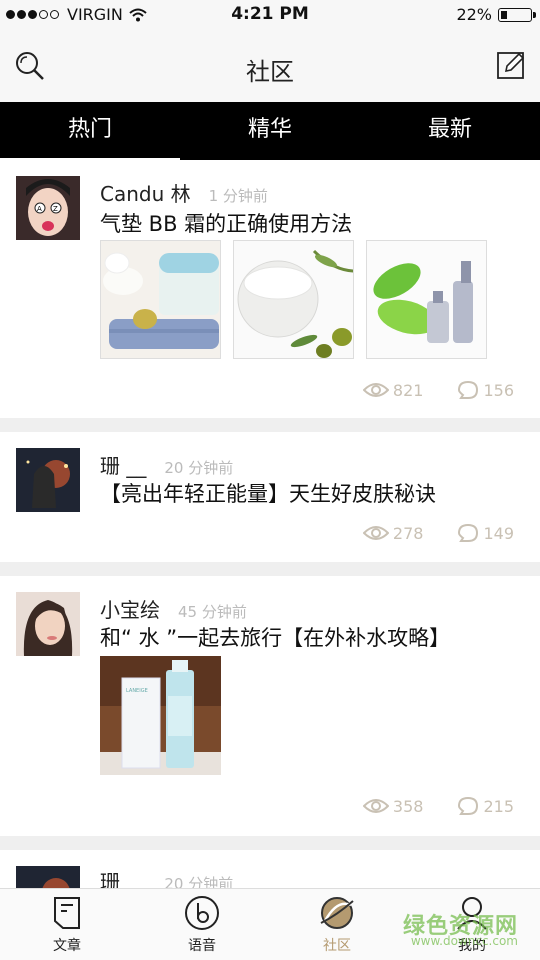 The width and height of the screenshot is (540, 960). Describe the element at coordinates (496, 14) in the screenshot. I see `battery-group: 22%` at that location.